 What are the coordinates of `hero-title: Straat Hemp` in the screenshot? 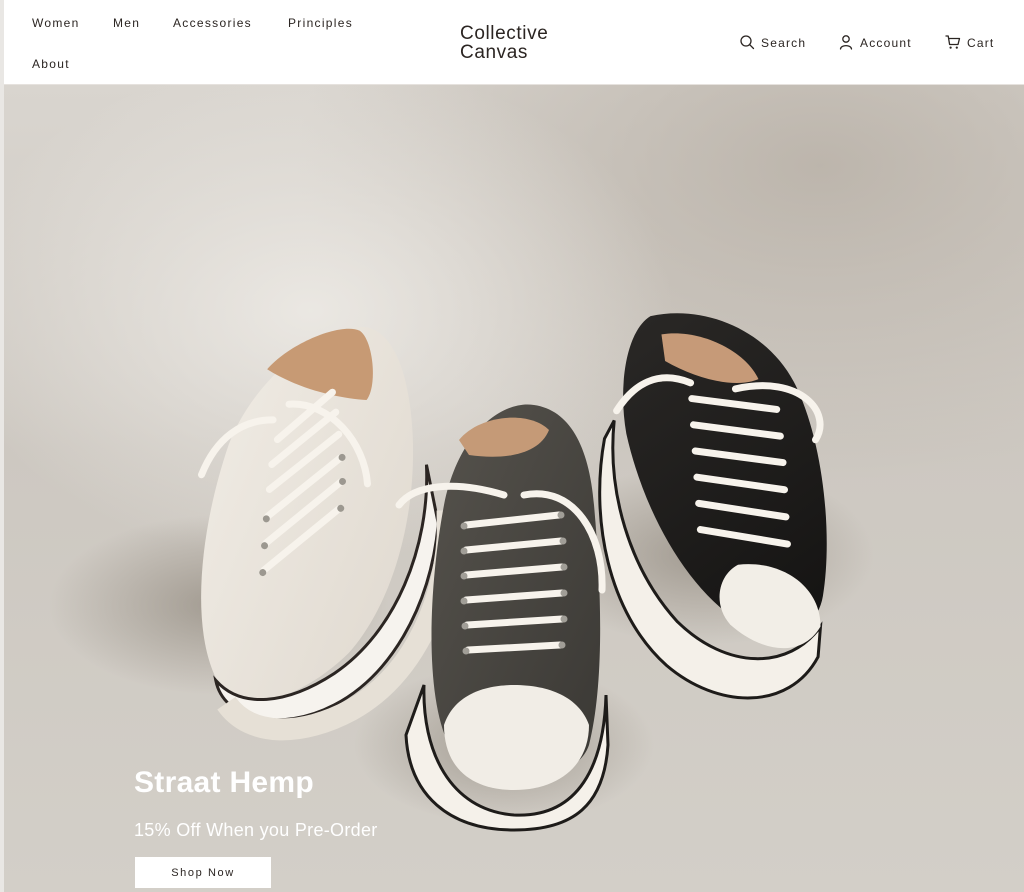 It's located at (224, 782).